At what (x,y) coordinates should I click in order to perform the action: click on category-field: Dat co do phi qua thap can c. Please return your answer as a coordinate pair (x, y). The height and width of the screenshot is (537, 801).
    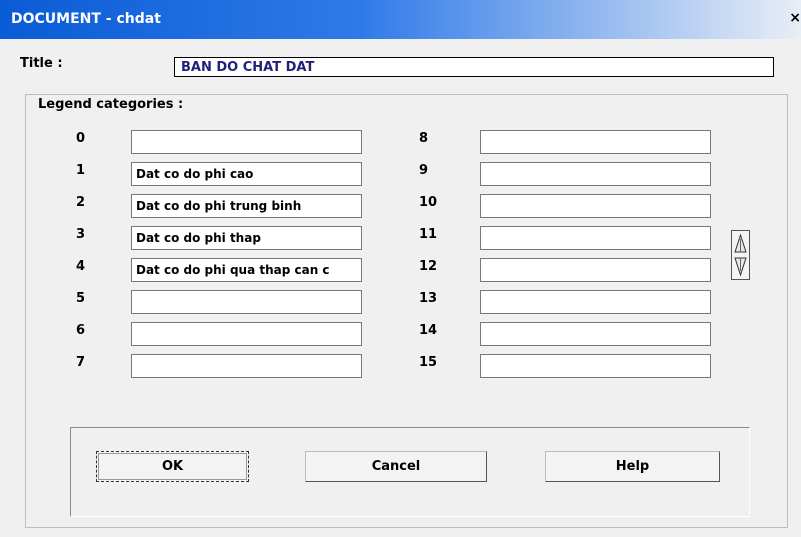
    Looking at the image, I should click on (246, 270).